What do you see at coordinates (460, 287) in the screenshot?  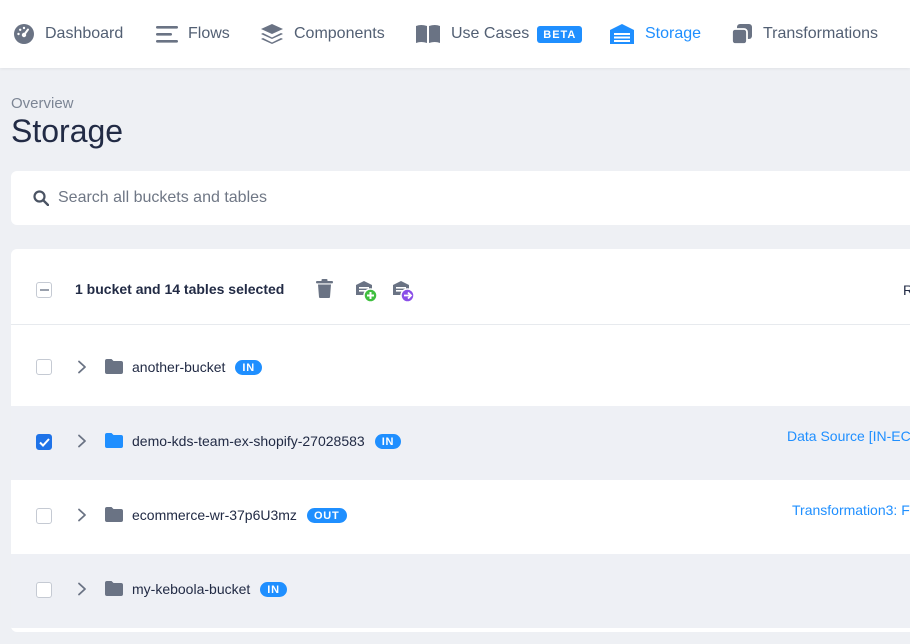 I see `selection-header: 1 bucket and 14 tables selected R` at bounding box center [460, 287].